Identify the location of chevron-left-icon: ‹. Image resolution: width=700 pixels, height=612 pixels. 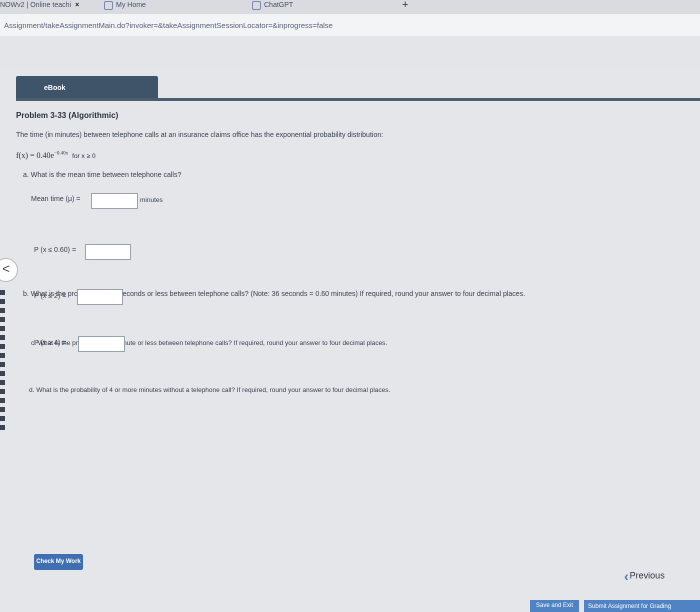
(626, 576).